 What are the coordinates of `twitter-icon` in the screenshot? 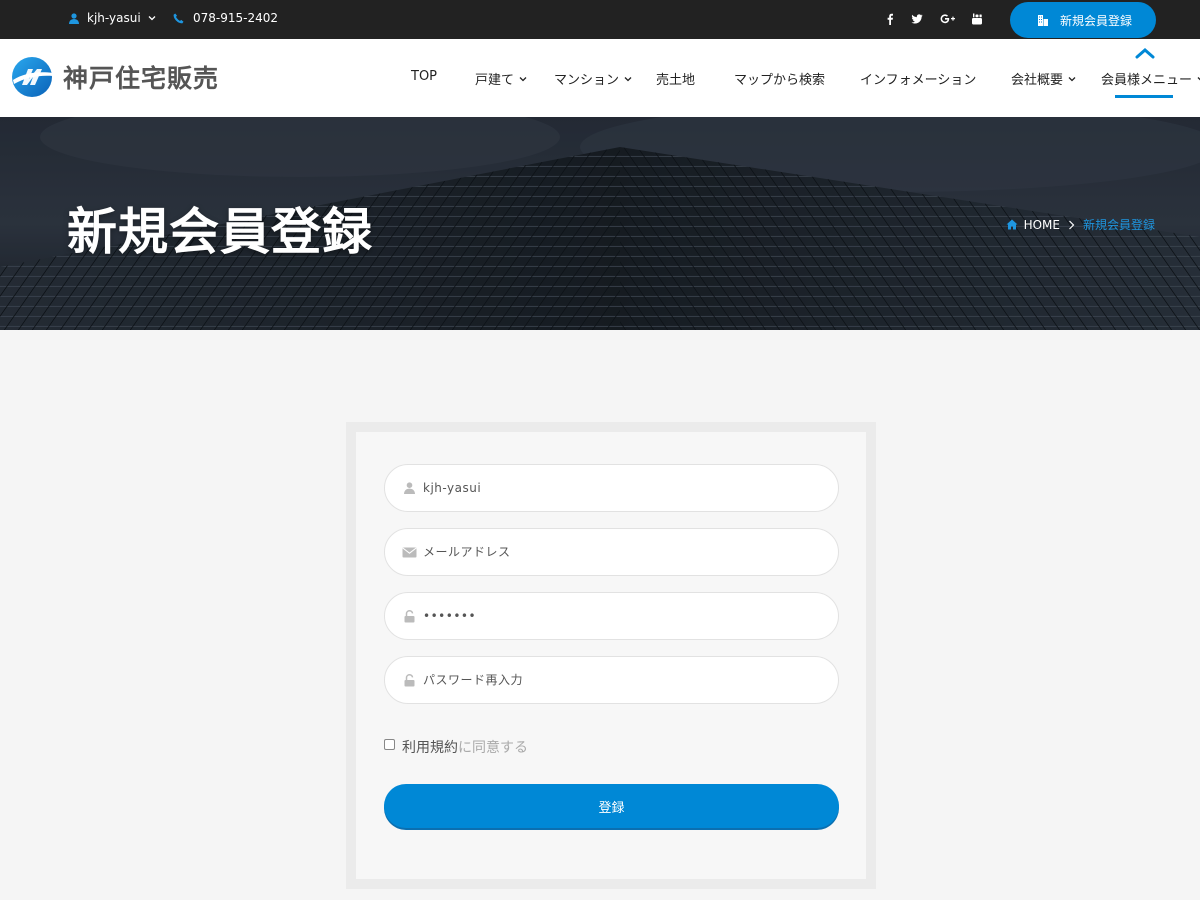 It's located at (917, 19).